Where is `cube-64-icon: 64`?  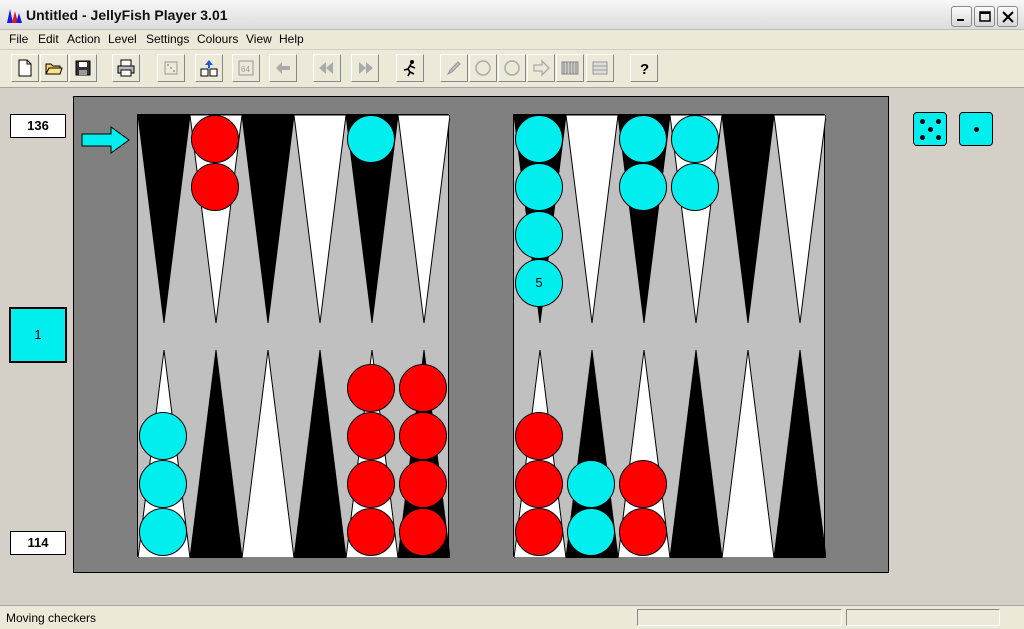
cube-64-icon: 64 is located at coordinates (246, 68).